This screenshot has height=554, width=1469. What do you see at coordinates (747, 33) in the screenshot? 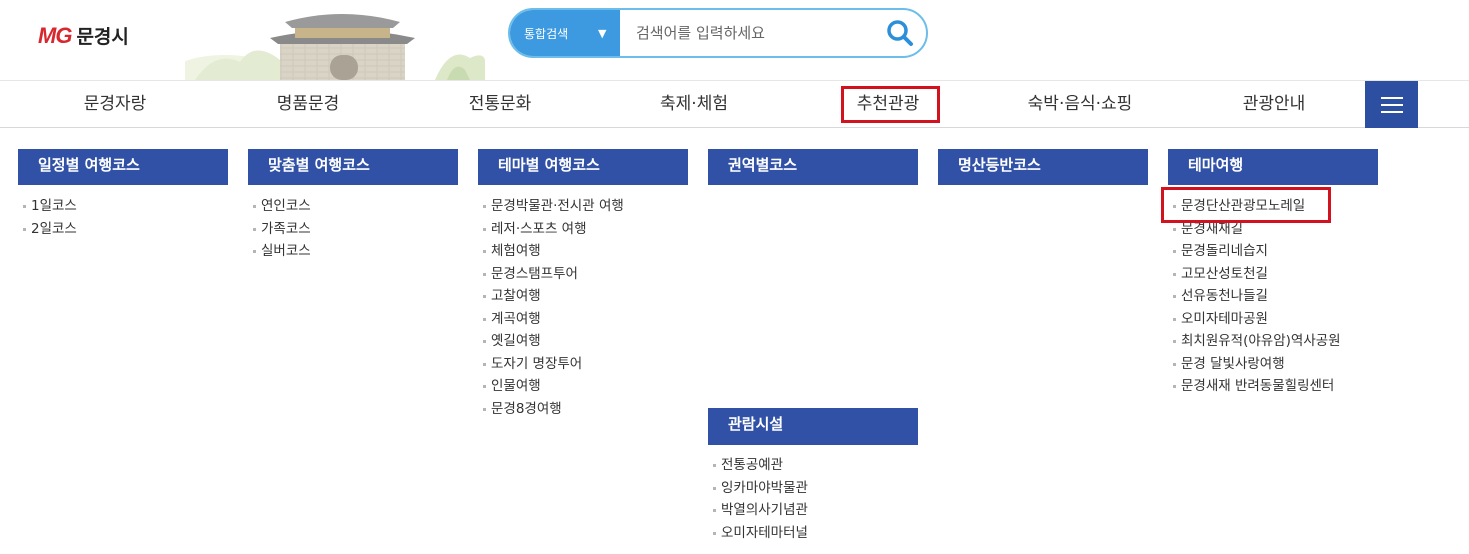
I see `search-input` at bounding box center [747, 33].